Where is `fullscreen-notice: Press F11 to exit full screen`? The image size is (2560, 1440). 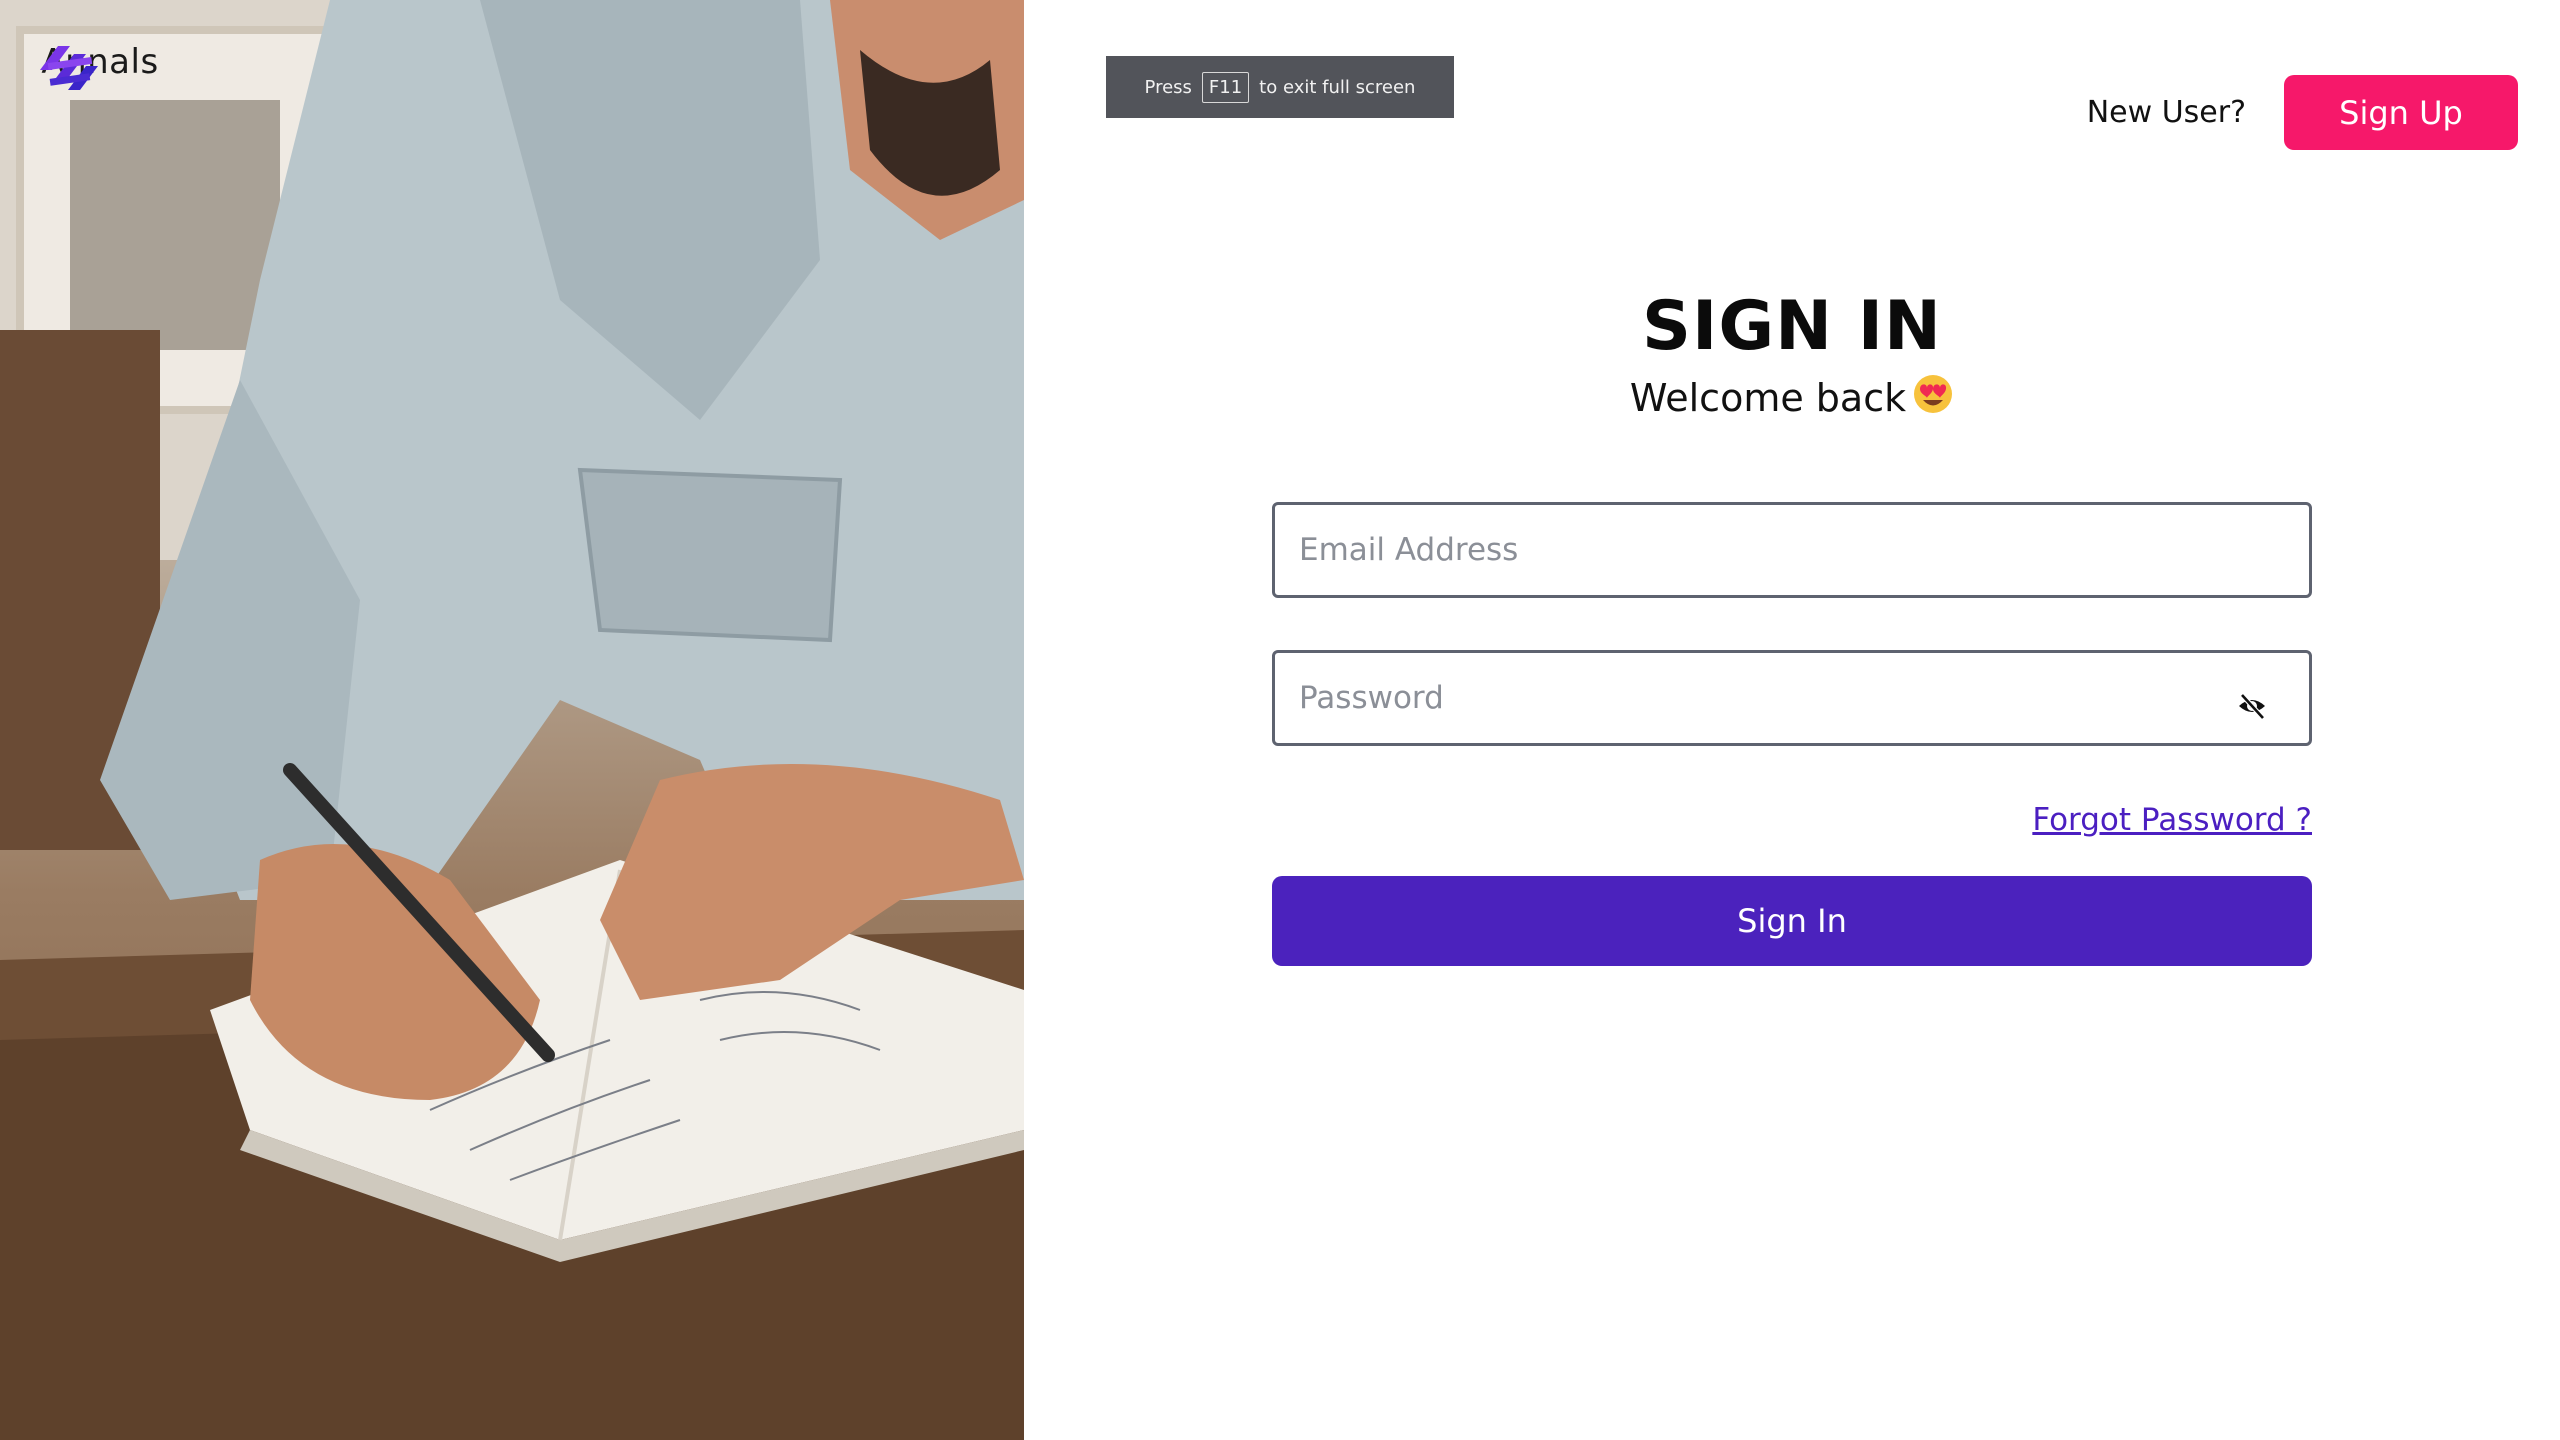
fullscreen-notice: Press F11 to exit full screen is located at coordinates (1280, 87).